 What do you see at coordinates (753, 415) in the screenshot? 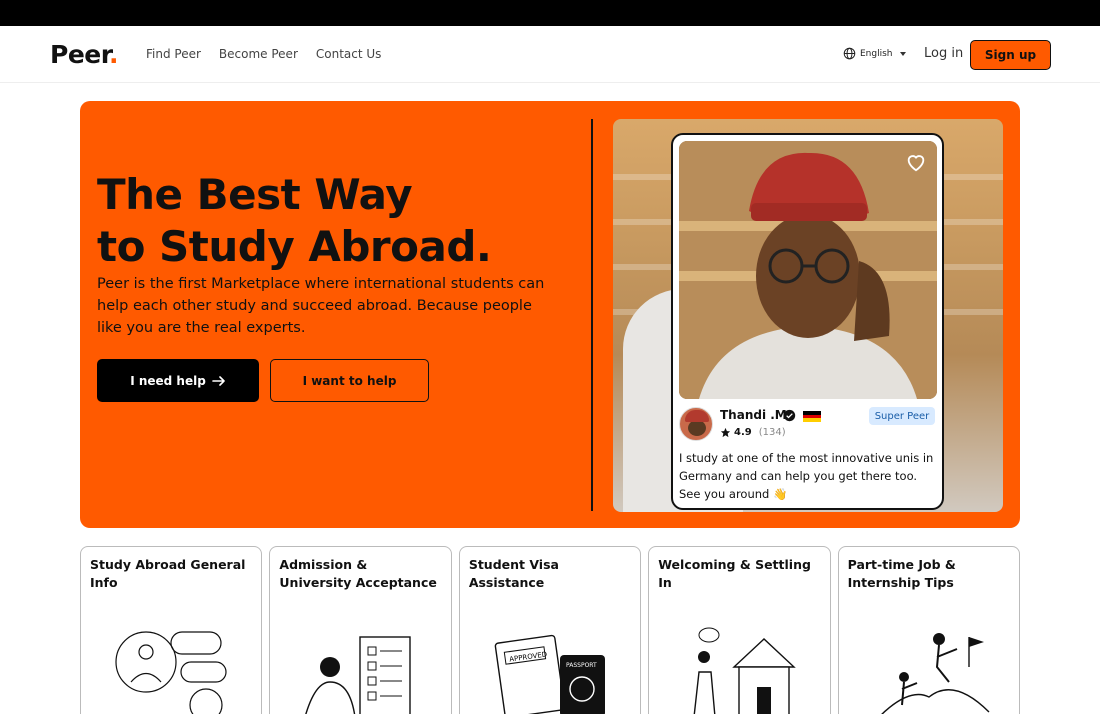
I see `profile-name: Thandi .M` at bounding box center [753, 415].